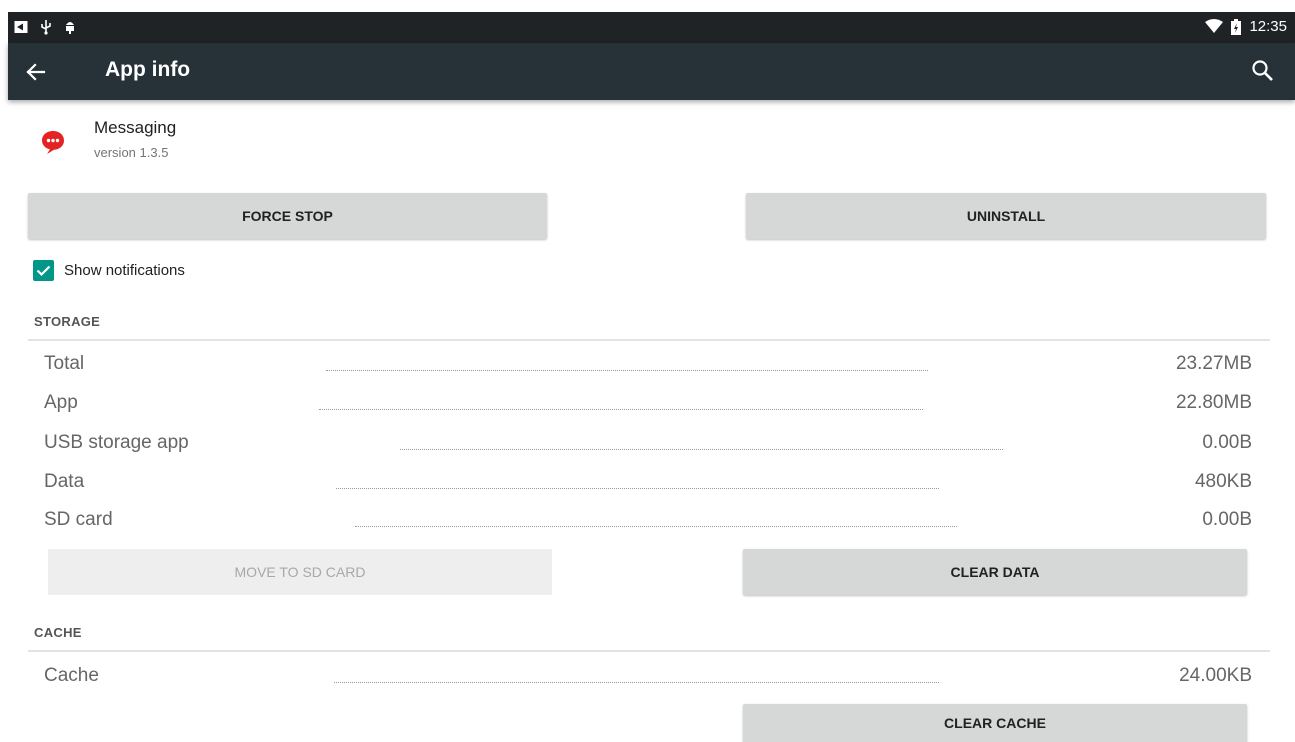  What do you see at coordinates (131, 152) in the screenshot?
I see `app-version: version 1.3.5` at bounding box center [131, 152].